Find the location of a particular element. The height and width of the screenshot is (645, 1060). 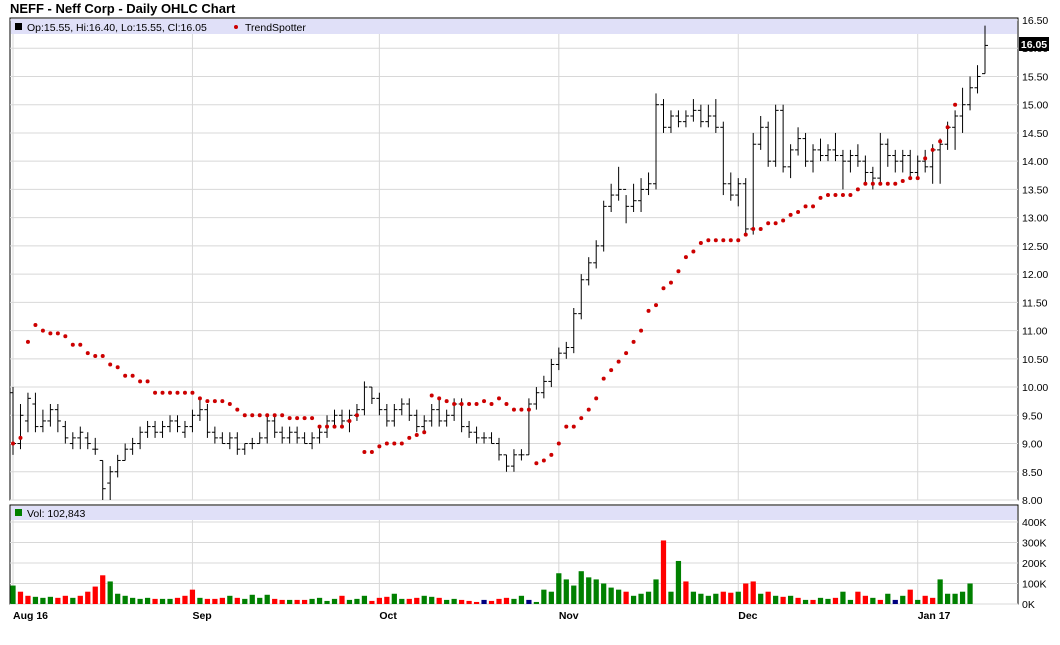

volume-y-axis: 0K 100K 200K 300K 400K is located at coordinates (1034, 564).